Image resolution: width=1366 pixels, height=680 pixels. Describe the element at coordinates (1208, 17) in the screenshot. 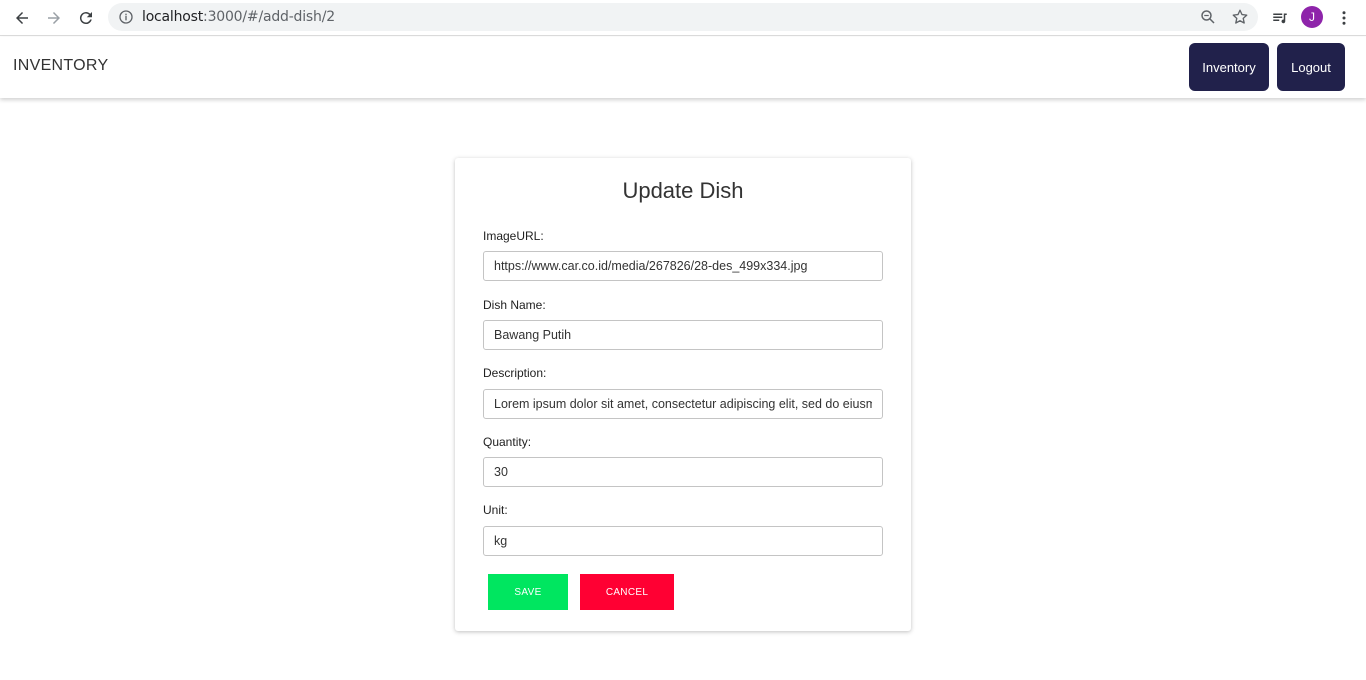

I see `zoom-icon` at that location.